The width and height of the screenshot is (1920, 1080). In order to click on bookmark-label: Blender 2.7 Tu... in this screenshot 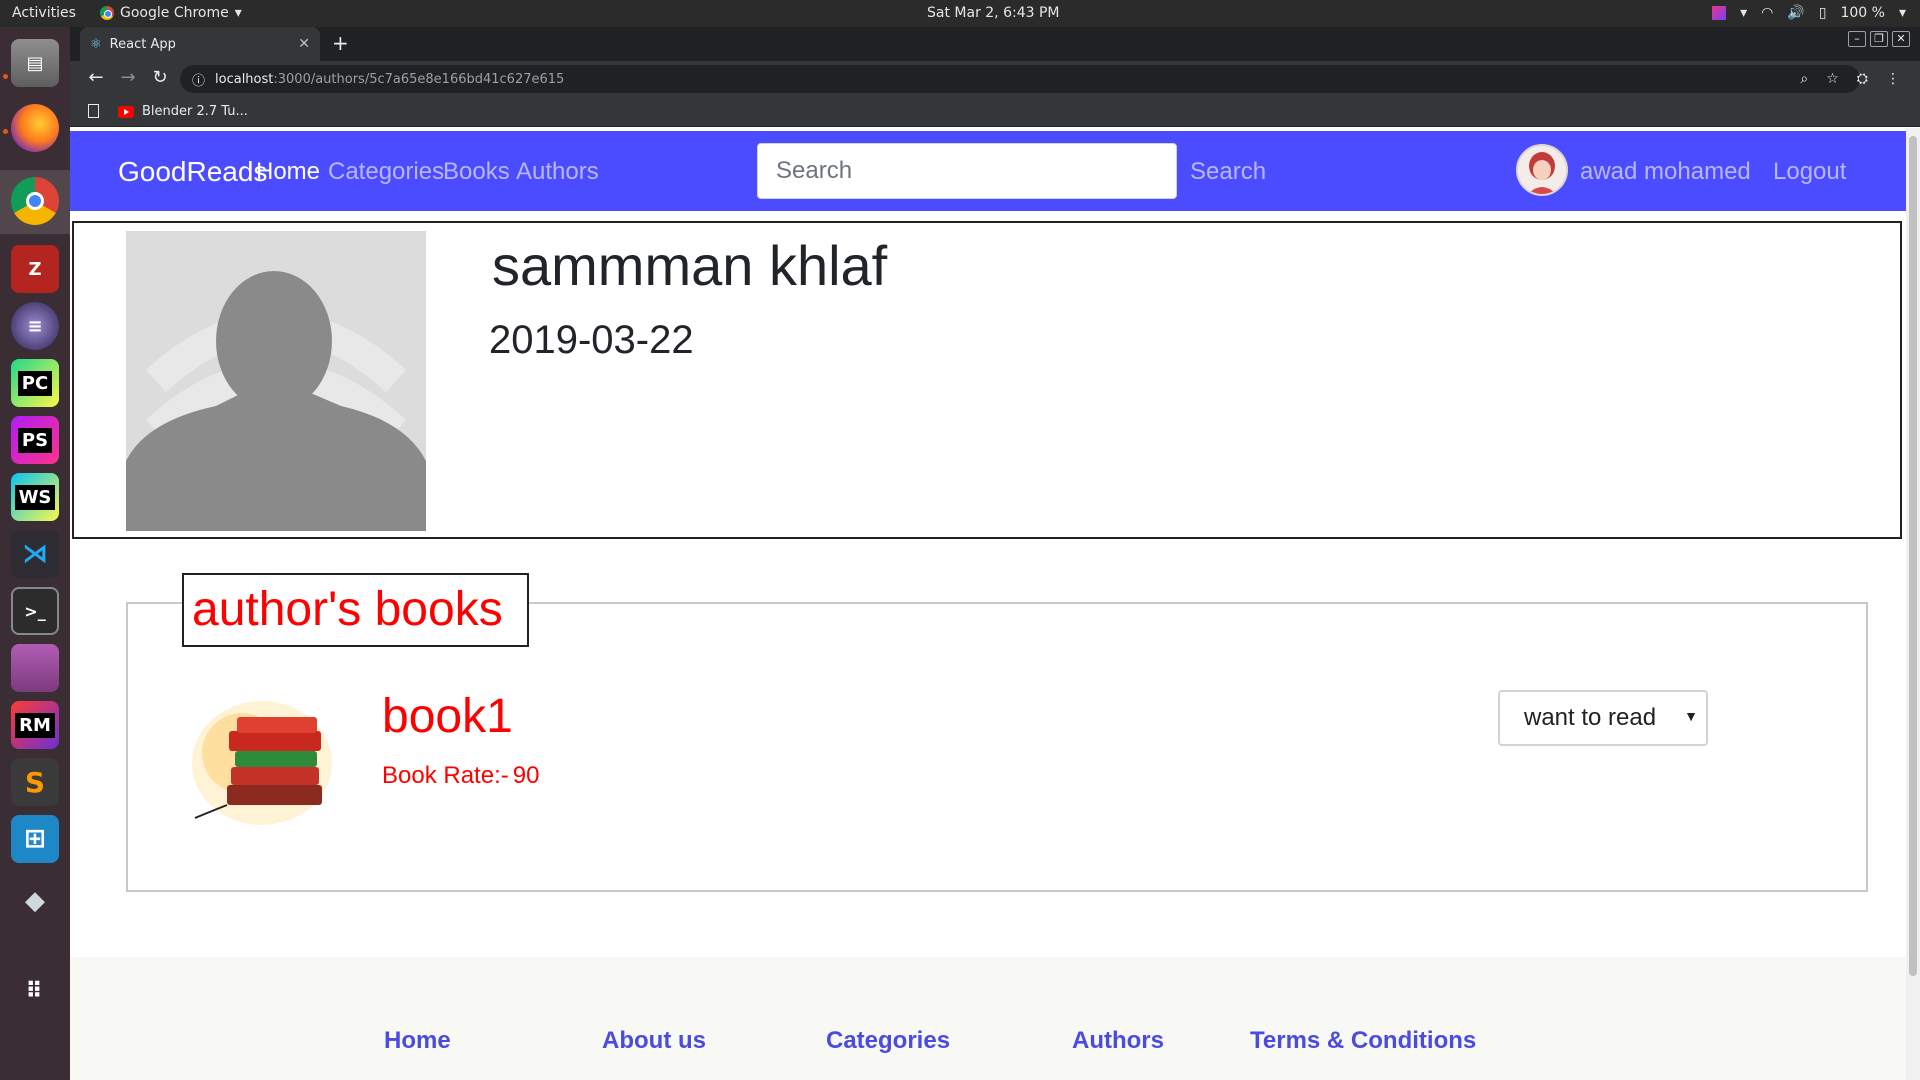, I will do `click(195, 111)`.